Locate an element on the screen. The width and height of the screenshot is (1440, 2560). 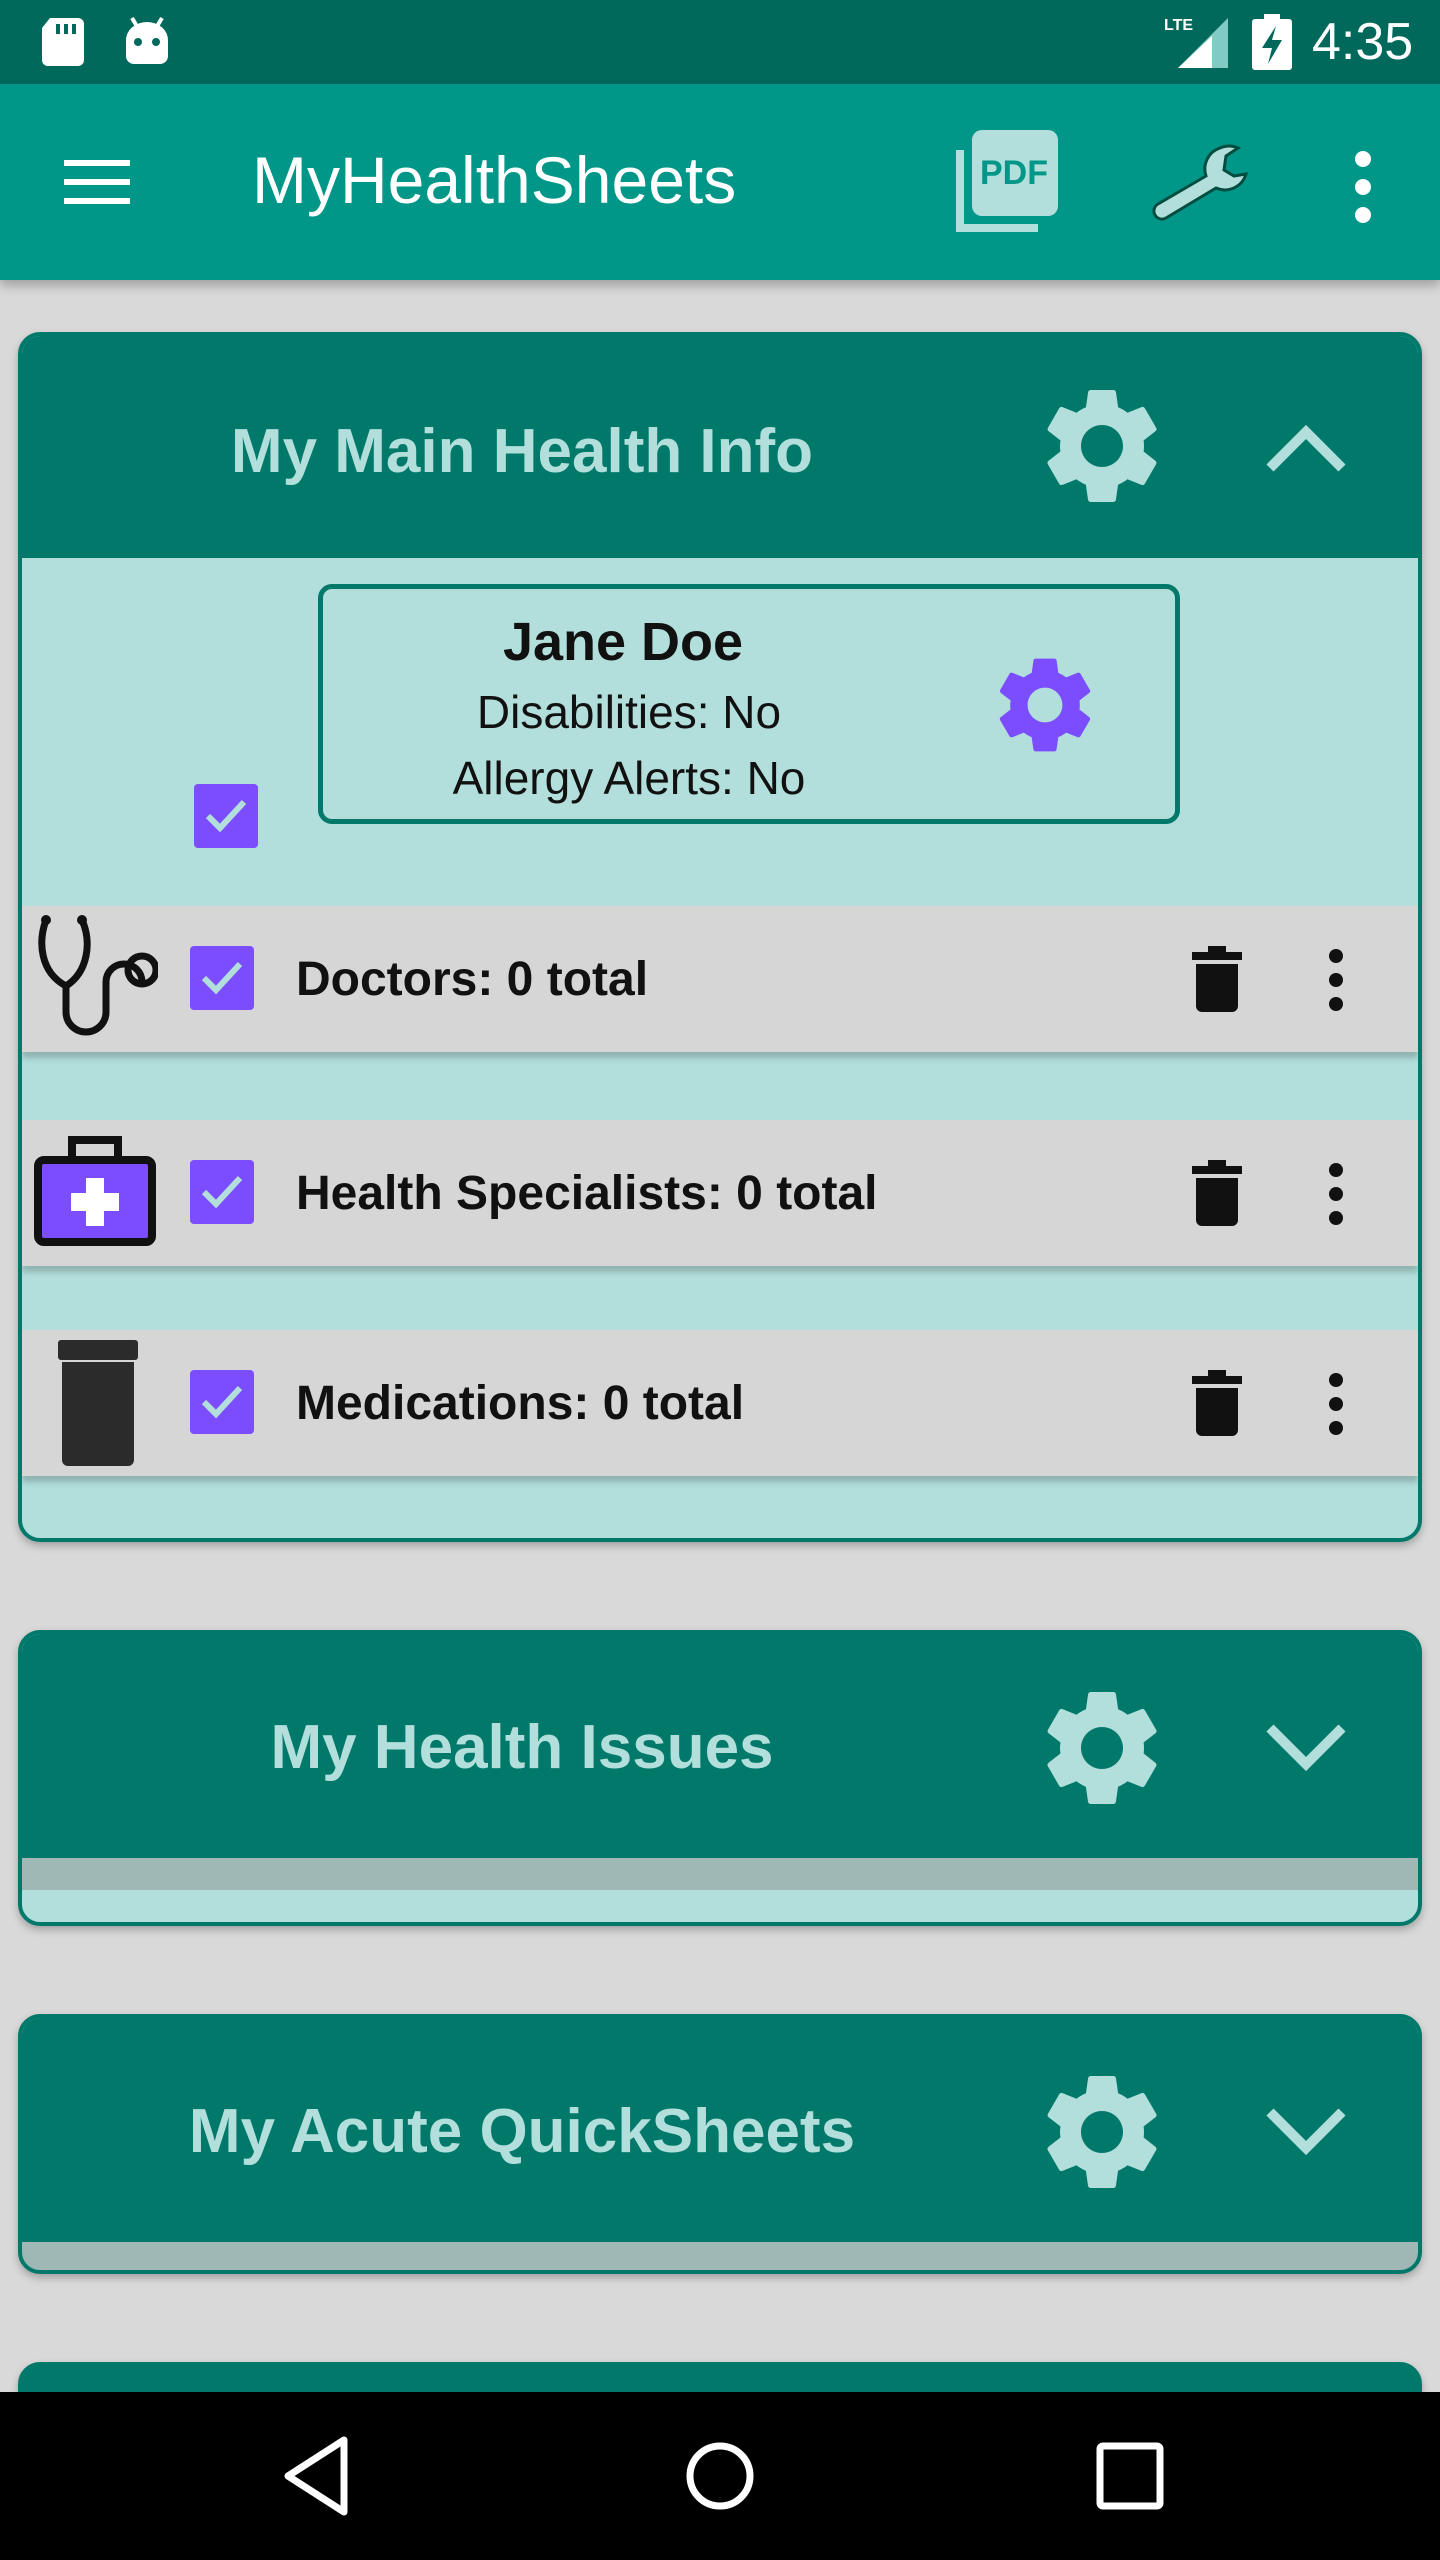
pdf-icon: PDF is located at coordinates (1005, 182).